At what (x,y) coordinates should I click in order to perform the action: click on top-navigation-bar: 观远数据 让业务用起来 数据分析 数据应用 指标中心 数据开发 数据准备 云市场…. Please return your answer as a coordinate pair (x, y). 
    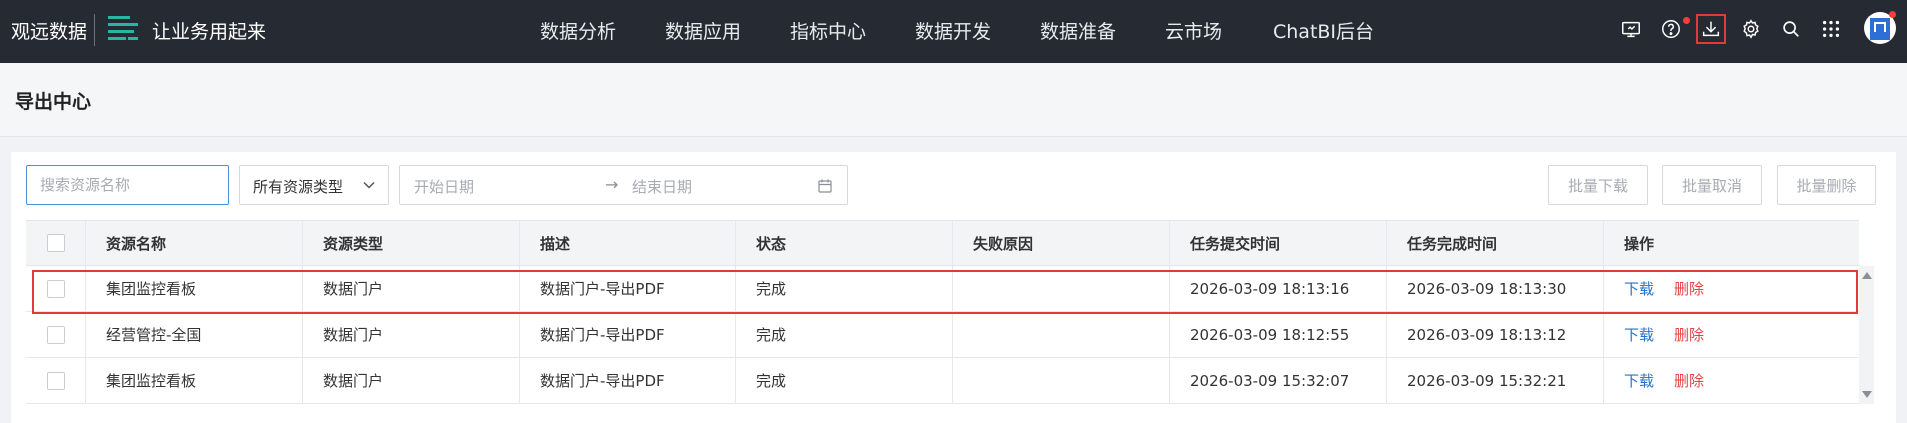
    Looking at the image, I should click on (953, 31).